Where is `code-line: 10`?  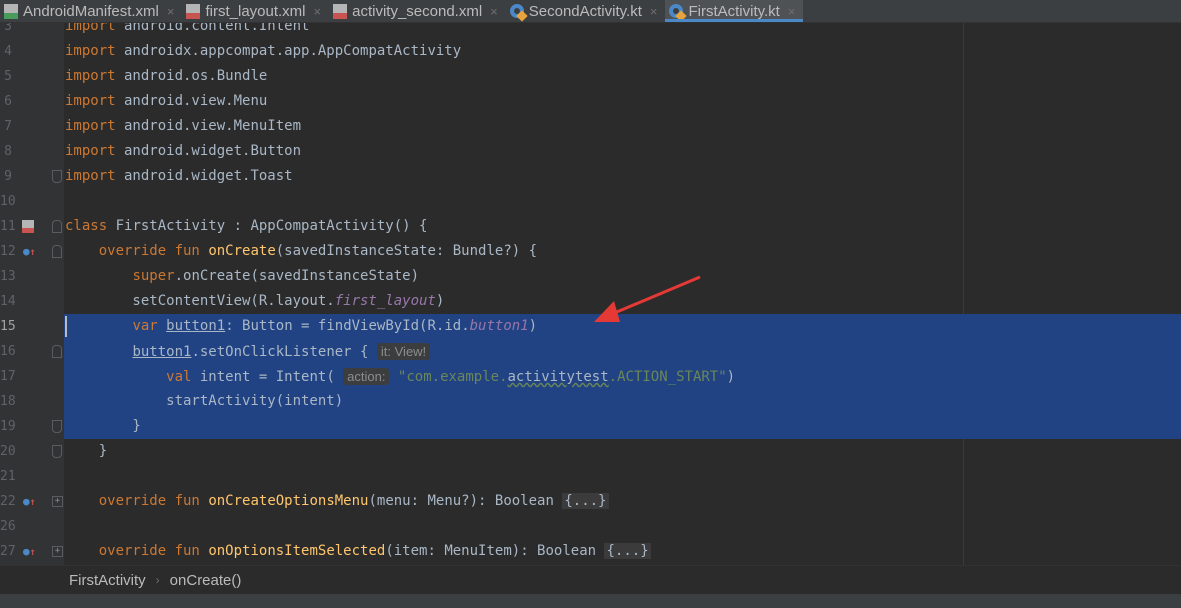
code-line: 10 is located at coordinates (590, 201).